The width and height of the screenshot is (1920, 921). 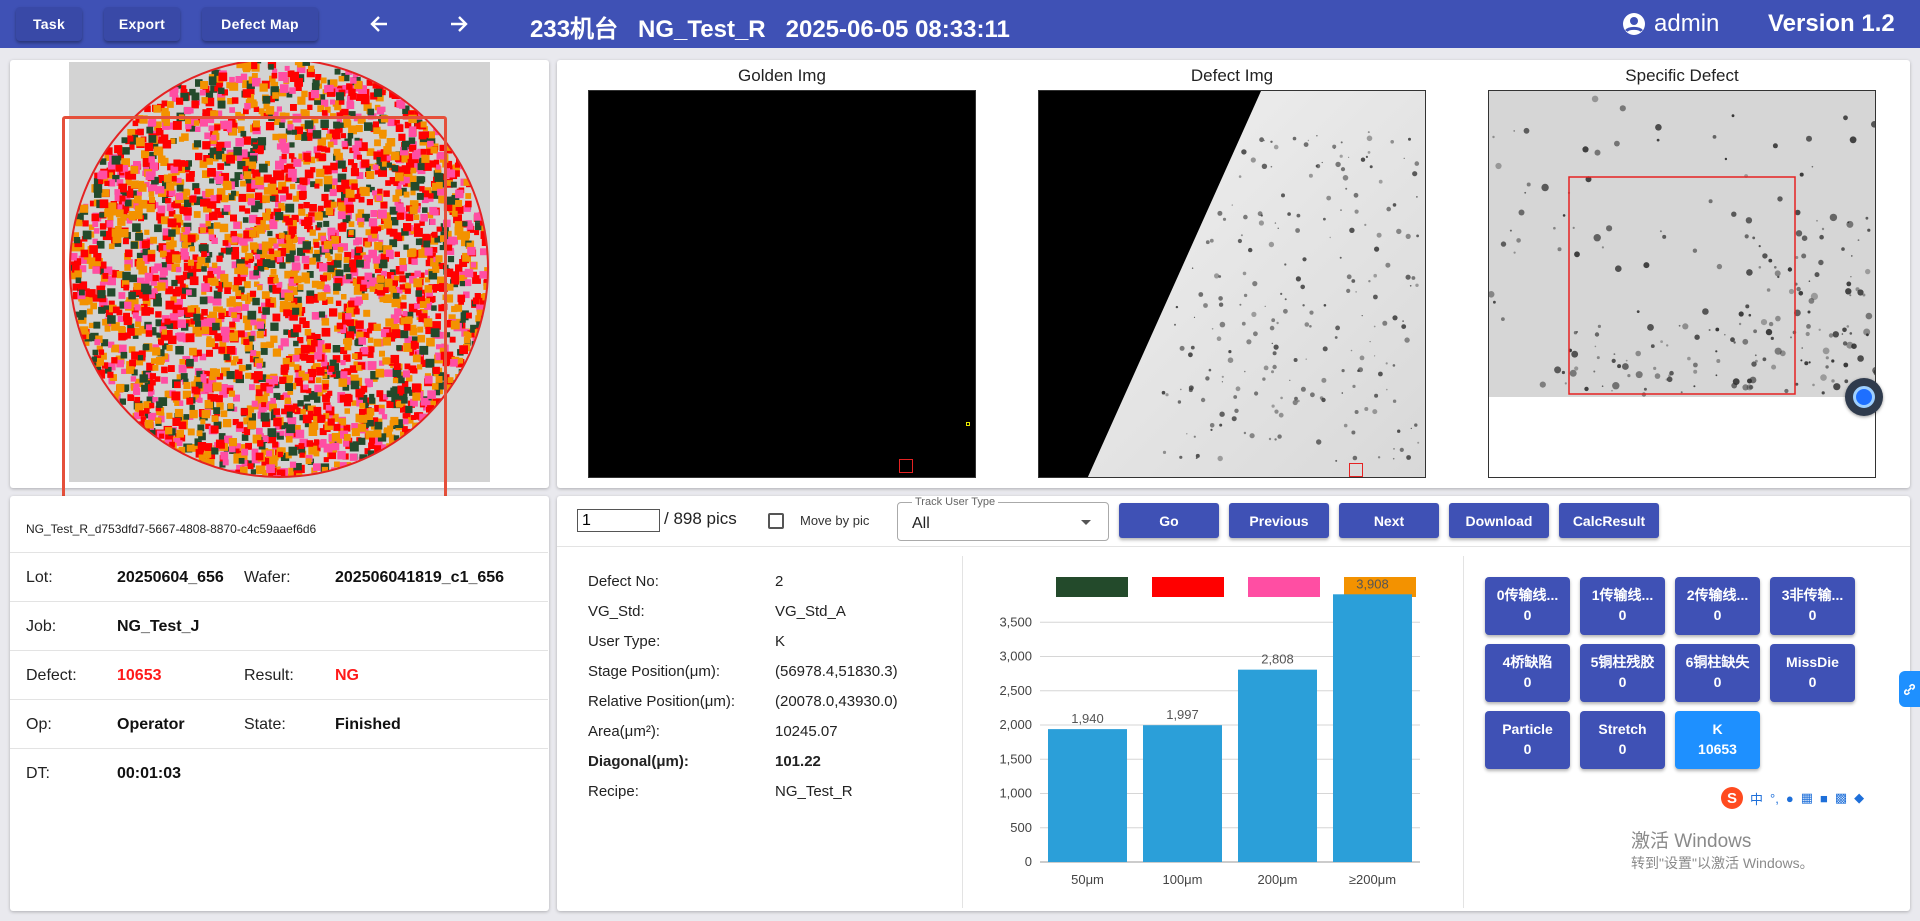 What do you see at coordinates (1609, 520) in the screenshot?
I see `calc-result-button: CalcResult` at bounding box center [1609, 520].